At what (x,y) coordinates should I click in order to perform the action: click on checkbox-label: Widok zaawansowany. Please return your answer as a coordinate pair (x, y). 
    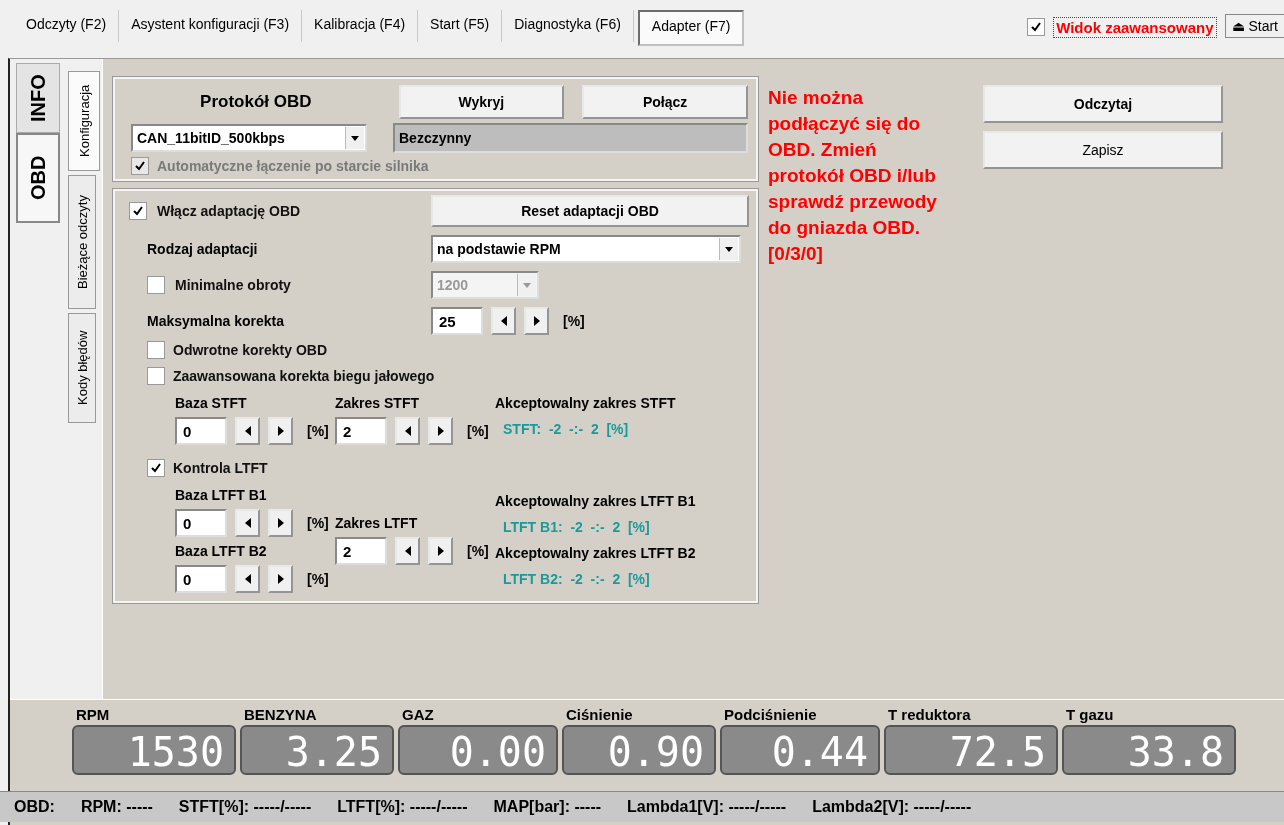
    Looking at the image, I should click on (1135, 27).